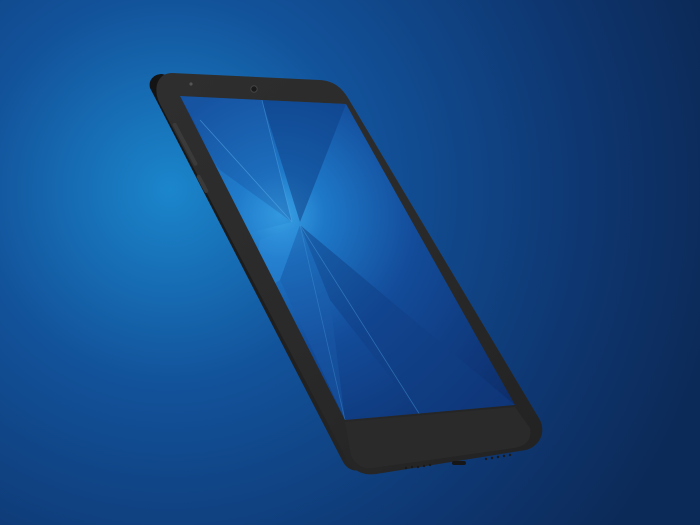 The width and height of the screenshot is (700, 525). What do you see at coordinates (459, 463) in the screenshot?
I see `usb-port` at bounding box center [459, 463].